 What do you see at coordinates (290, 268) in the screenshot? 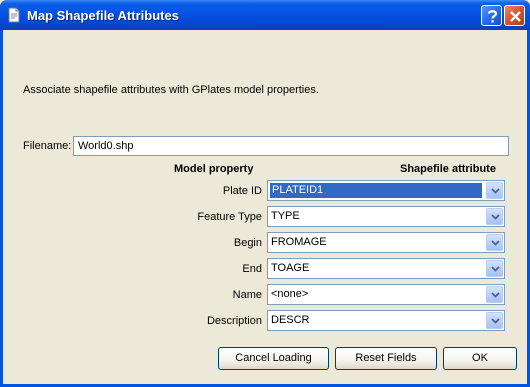
I see `end-value: TOAGE` at bounding box center [290, 268].